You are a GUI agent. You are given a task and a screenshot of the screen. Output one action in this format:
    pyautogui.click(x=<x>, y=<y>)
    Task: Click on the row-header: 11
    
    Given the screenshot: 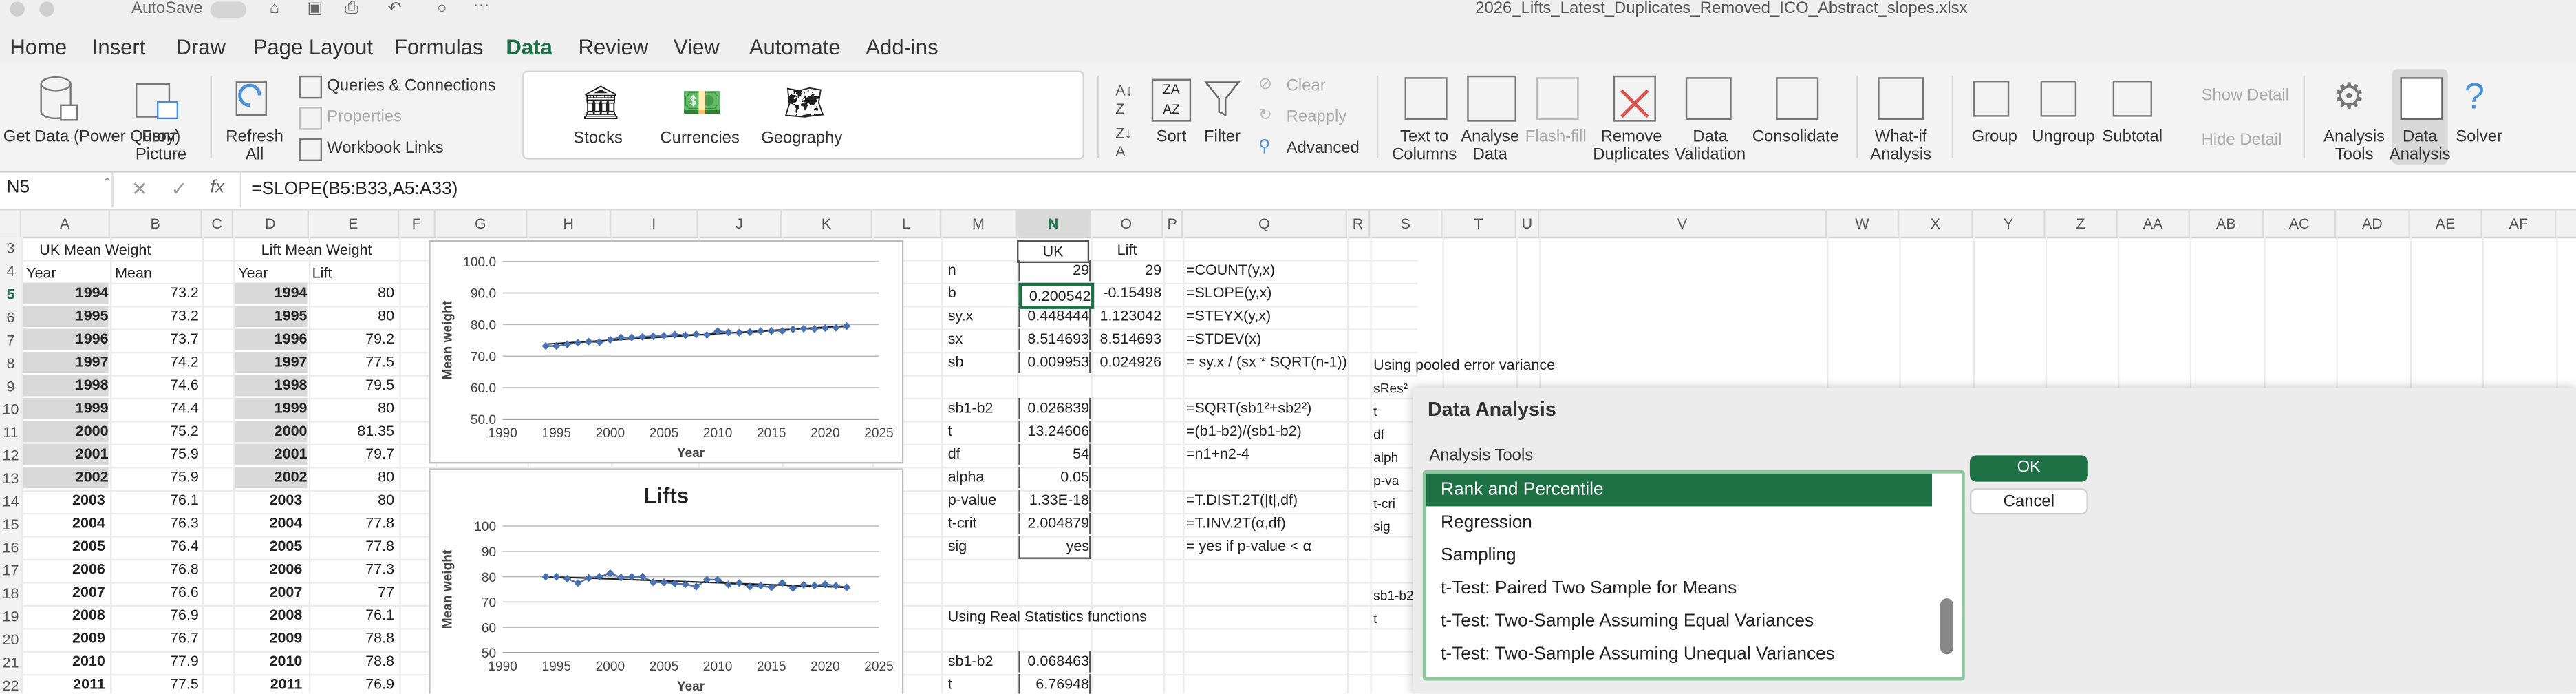 What is the action you would take?
    pyautogui.click(x=10, y=432)
    